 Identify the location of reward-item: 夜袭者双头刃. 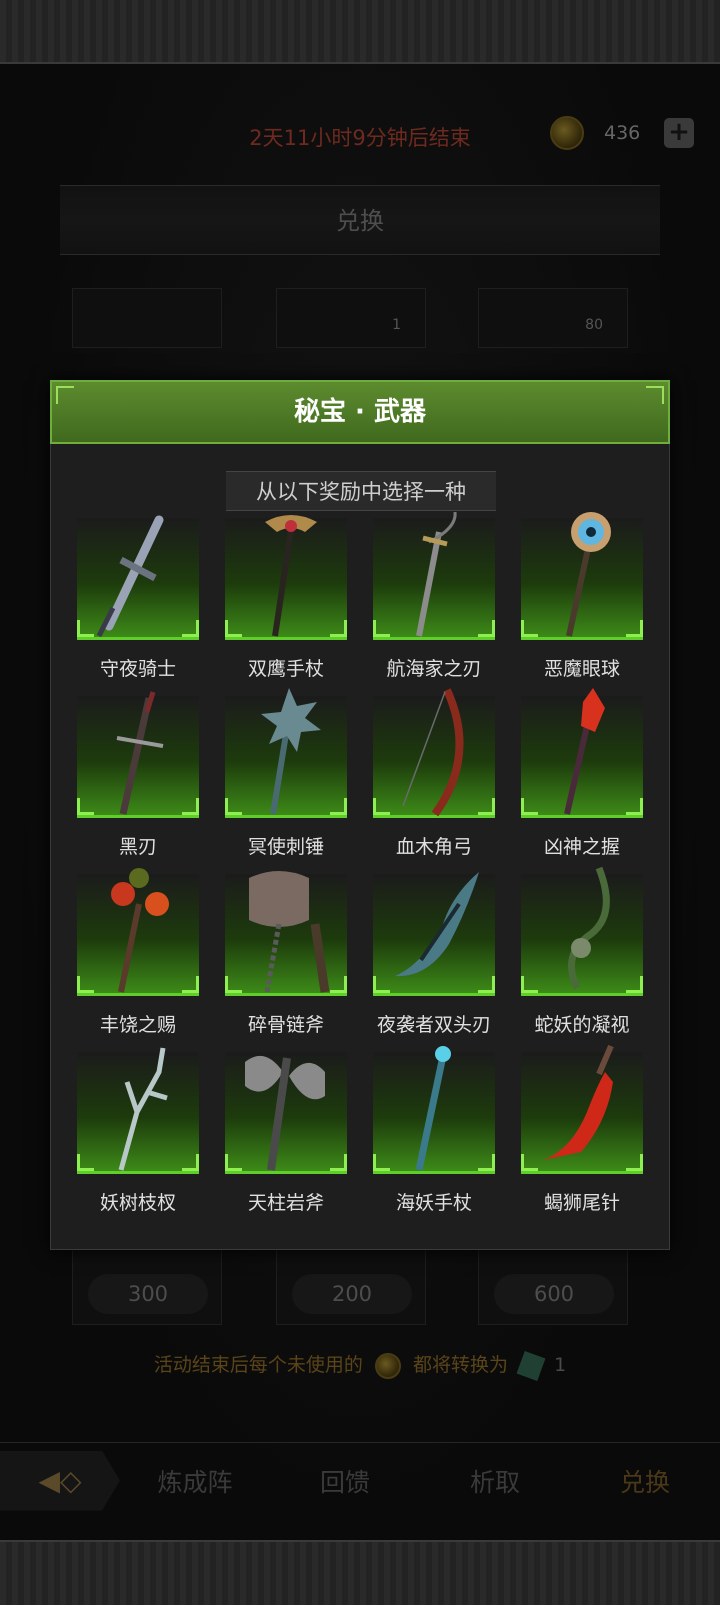
(434, 954).